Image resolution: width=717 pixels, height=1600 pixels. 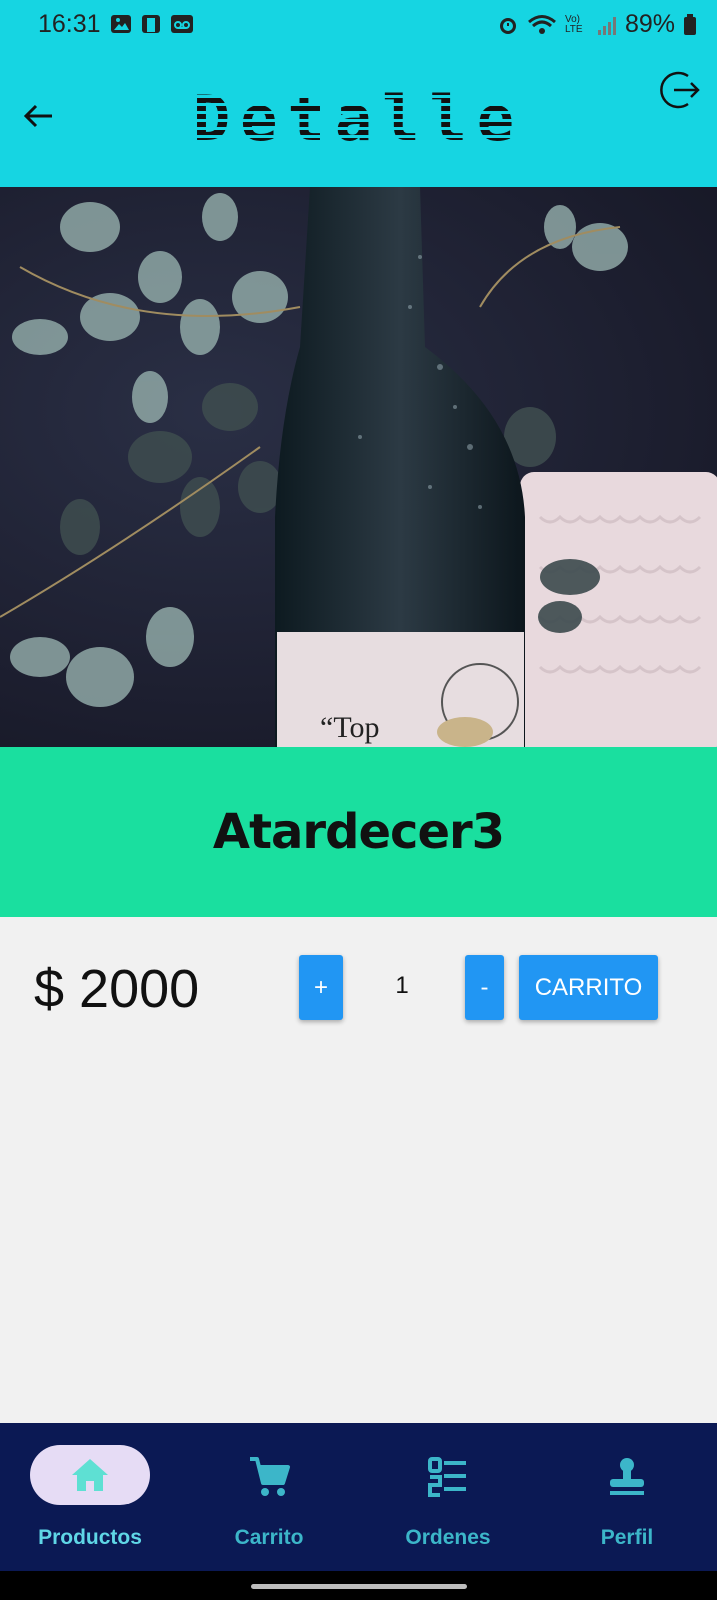 I want to click on product-name: Atardecer3, so click(x=358, y=832).